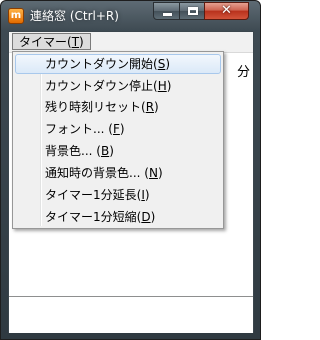 This screenshot has width=320, height=340. I want to click on menu-item-mnemonic: F, so click(116, 129).